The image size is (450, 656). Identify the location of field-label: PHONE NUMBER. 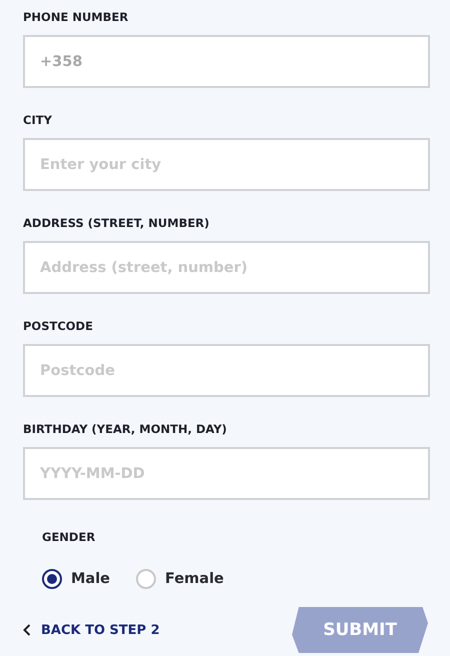
(76, 17).